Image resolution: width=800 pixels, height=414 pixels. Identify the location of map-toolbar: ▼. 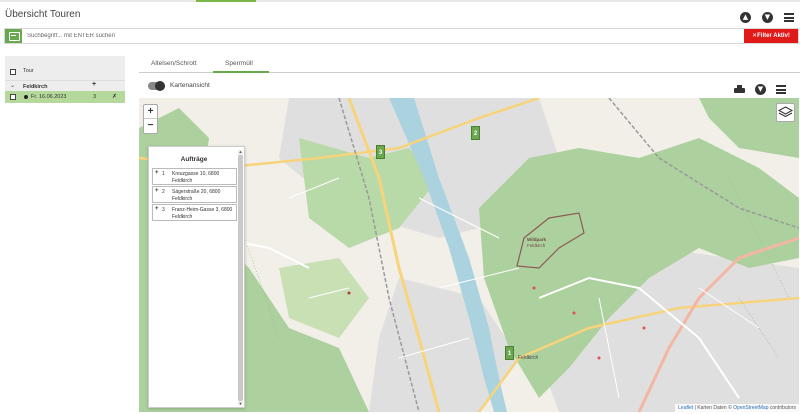
(760, 89).